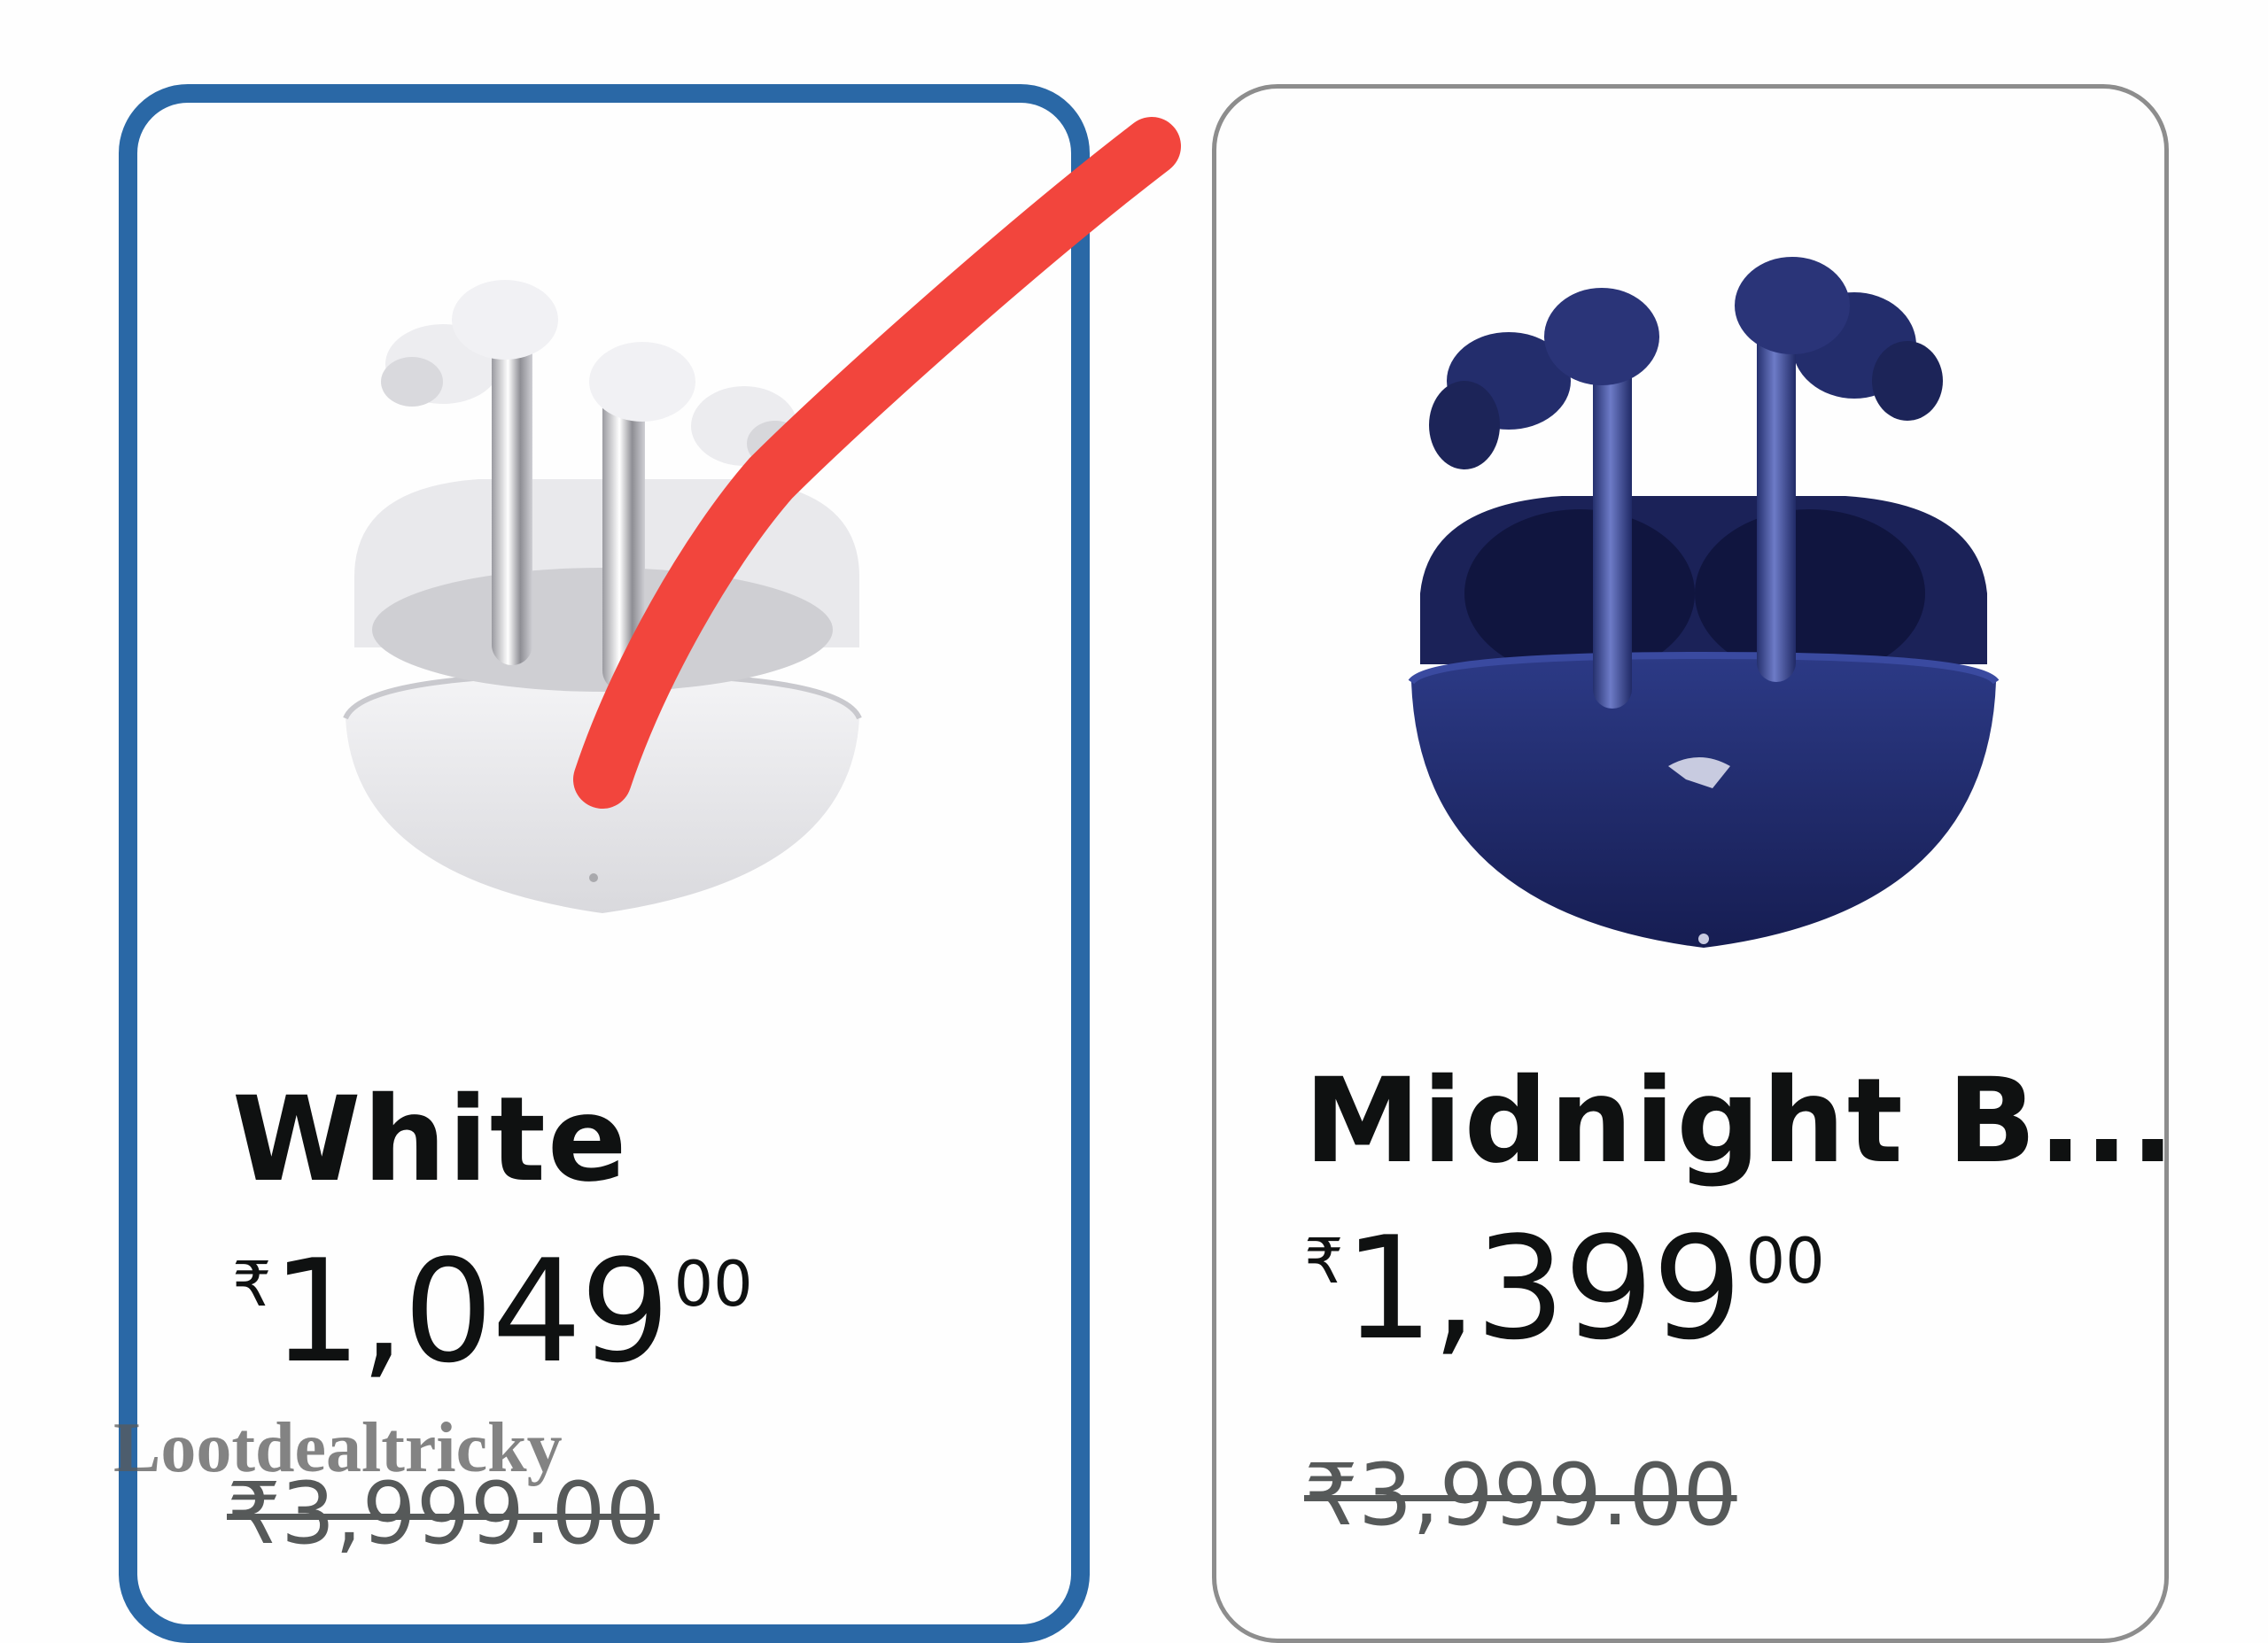 The image size is (2268, 1643). I want to click on price-whole: 1,399, so click(1543, 1288).